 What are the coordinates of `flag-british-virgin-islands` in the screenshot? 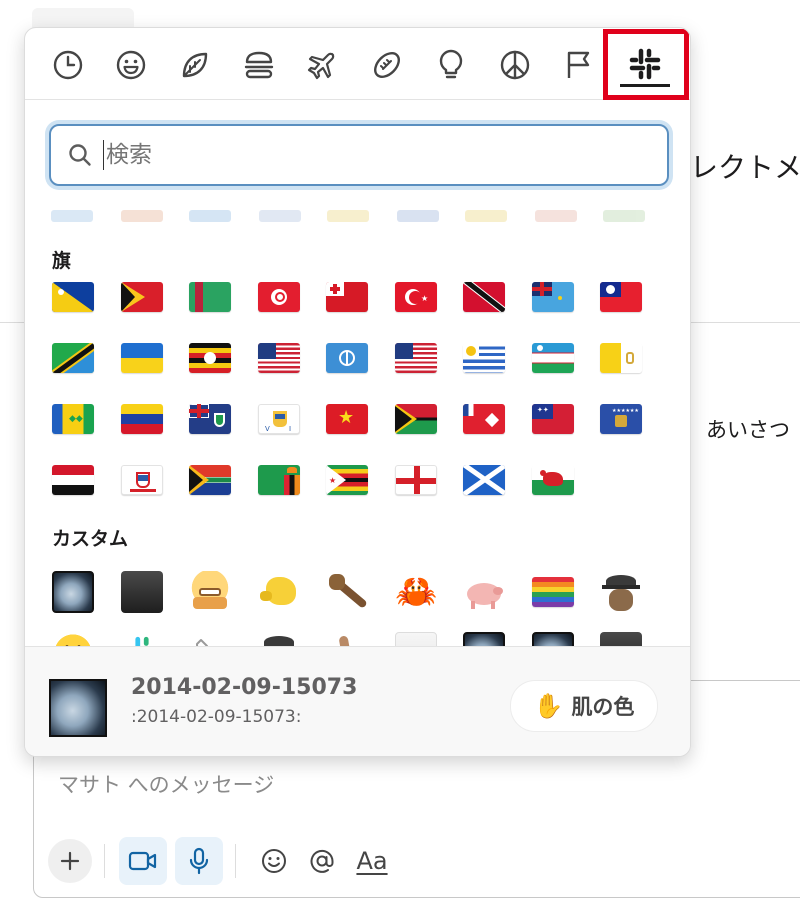 It's located at (210, 419).